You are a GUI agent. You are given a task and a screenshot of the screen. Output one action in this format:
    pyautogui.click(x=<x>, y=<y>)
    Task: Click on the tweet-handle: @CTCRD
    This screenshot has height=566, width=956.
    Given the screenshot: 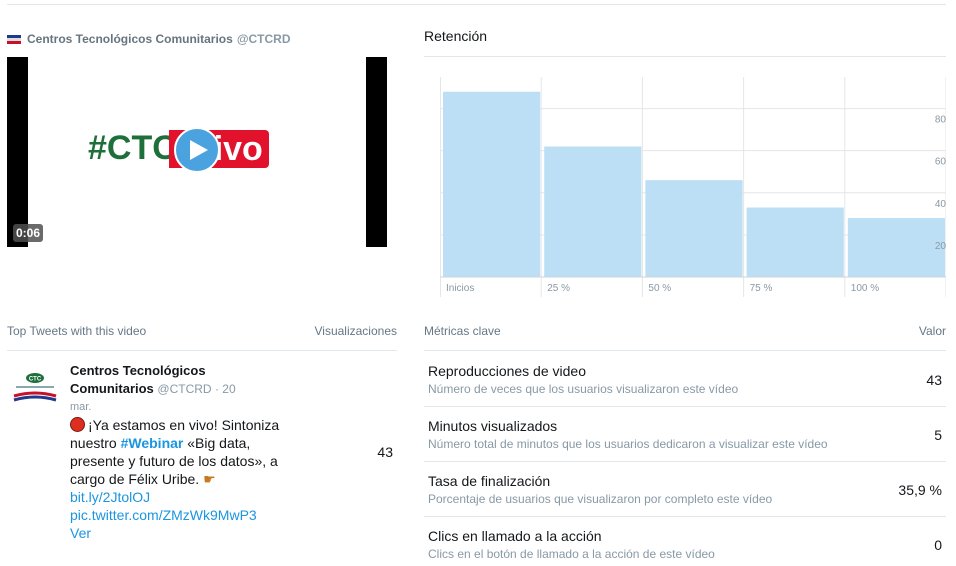 What is the action you would take?
    pyautogui.click(x=184, y=389)
    